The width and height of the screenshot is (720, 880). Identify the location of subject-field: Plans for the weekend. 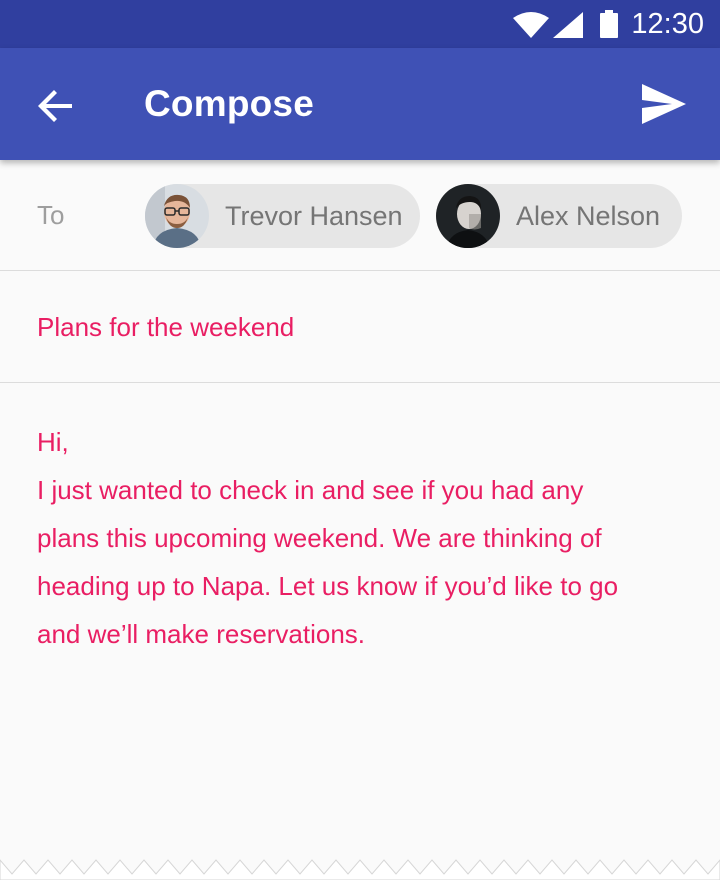
(165, 327).